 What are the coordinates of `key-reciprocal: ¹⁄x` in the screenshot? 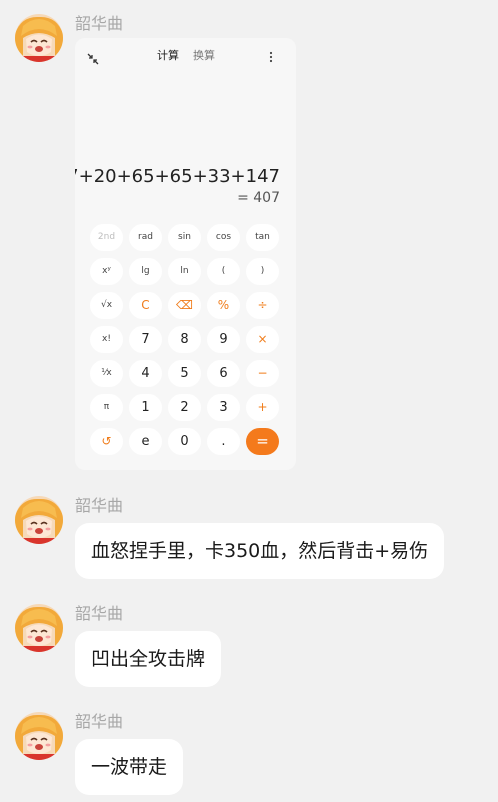 It's located at (106, 373).